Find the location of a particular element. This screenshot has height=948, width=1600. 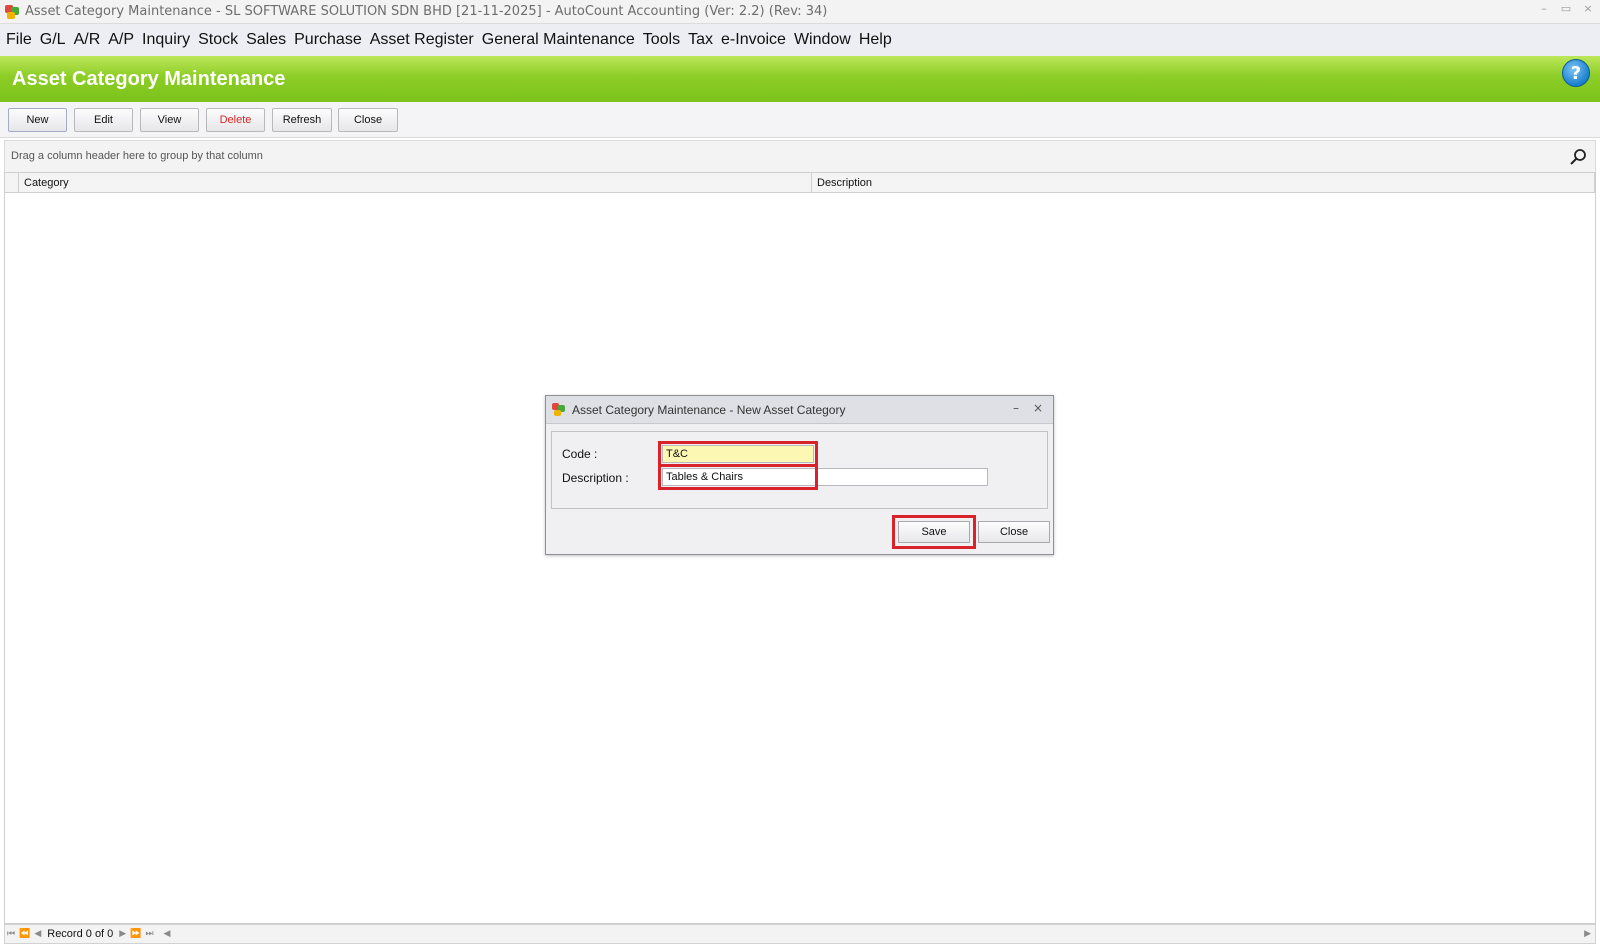

close-icon: × is located at coordinates (1588, 8).